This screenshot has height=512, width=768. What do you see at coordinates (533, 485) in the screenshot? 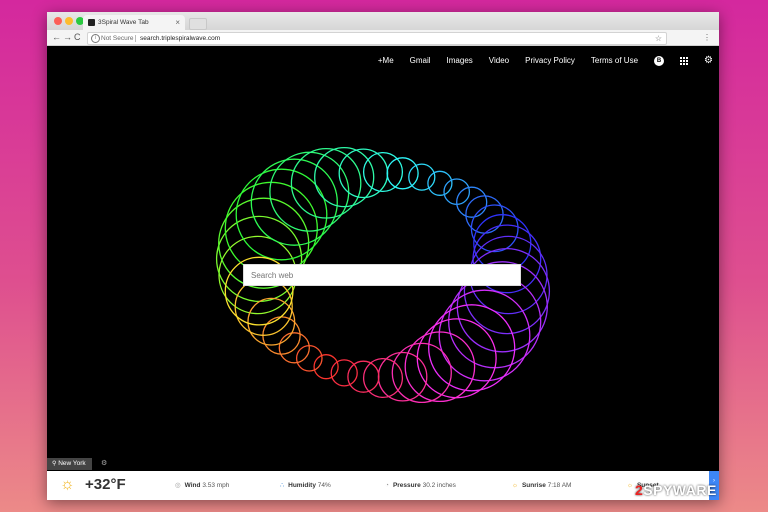
I see `sunrise-label: Sunrise` at bounding box center [533, 485].